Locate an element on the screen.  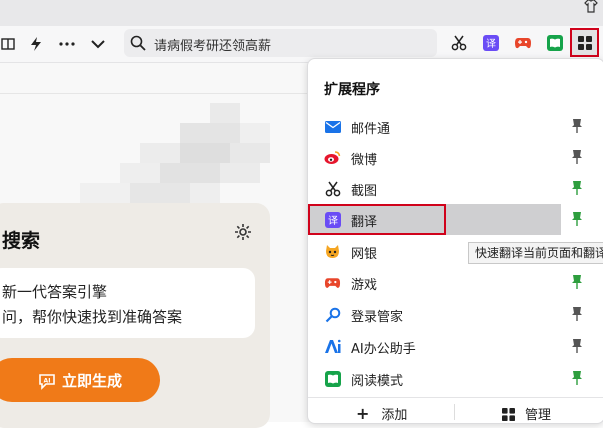
extension-item-weibo: 微博 is located at coordinates (455, 157).